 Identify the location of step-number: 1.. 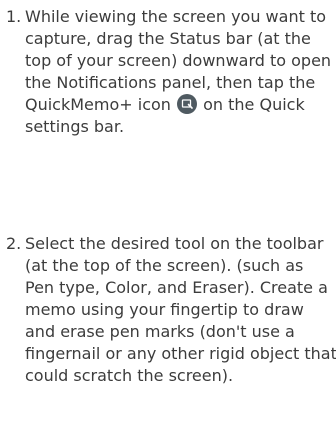
(14, 16).